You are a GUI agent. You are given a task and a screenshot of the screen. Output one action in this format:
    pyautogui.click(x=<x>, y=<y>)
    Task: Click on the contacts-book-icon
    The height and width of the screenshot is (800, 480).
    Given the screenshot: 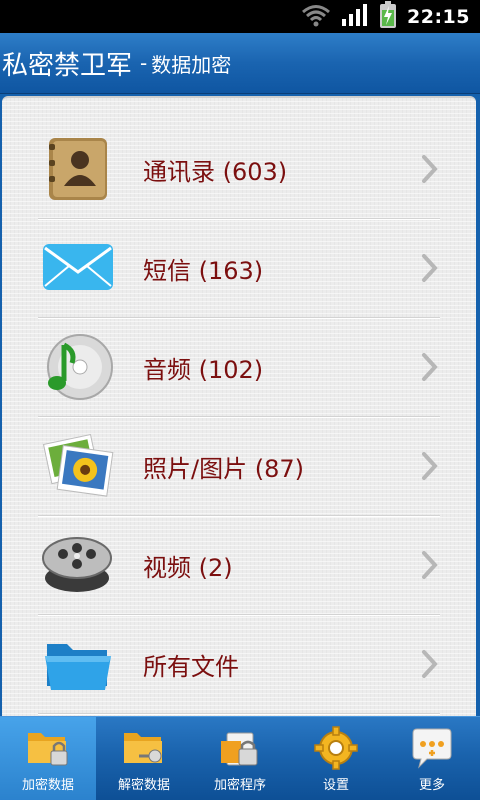 What is the action you would take?
    pyautogui.click(x=78, y=169)
    